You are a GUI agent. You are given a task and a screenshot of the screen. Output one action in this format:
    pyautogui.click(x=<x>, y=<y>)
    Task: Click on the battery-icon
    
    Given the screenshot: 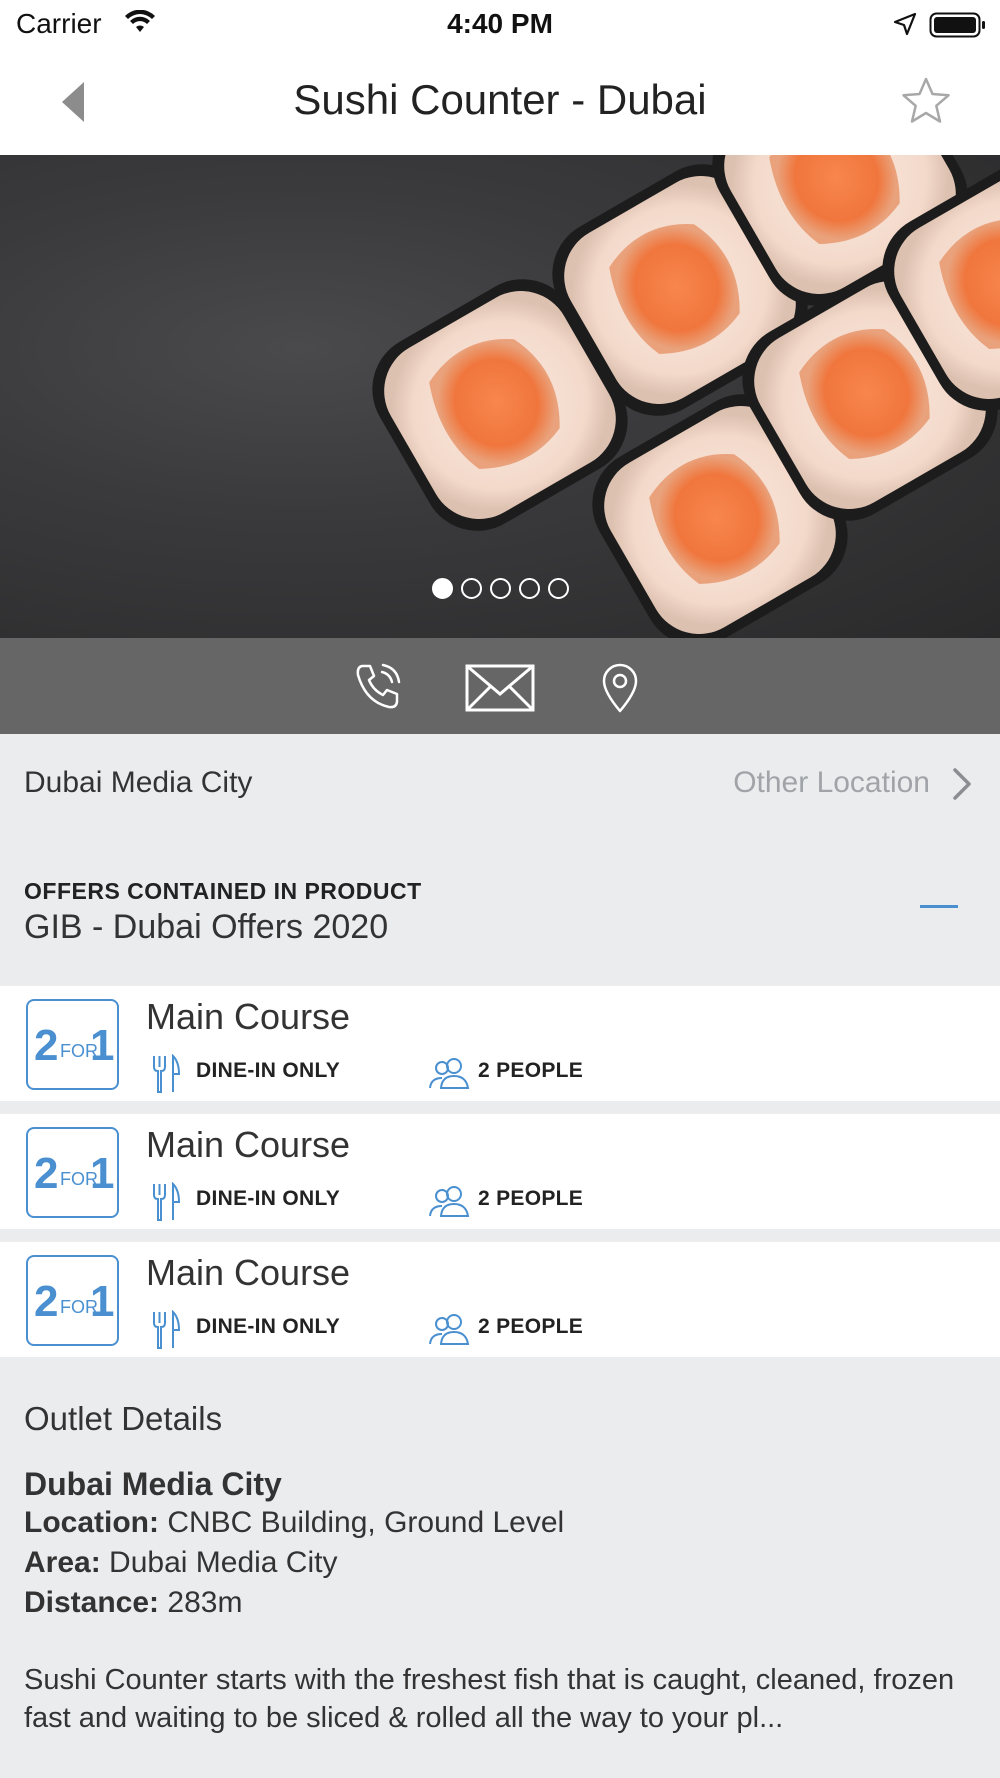 What is the action you would take?
    pyautogui.click(x=958, y=27)
    